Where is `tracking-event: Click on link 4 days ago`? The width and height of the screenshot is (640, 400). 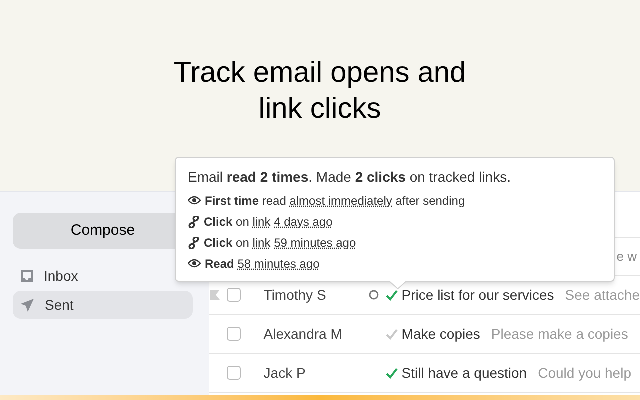 tracking-event: Click on link 4 days ago is located at coordinates (268, 222).